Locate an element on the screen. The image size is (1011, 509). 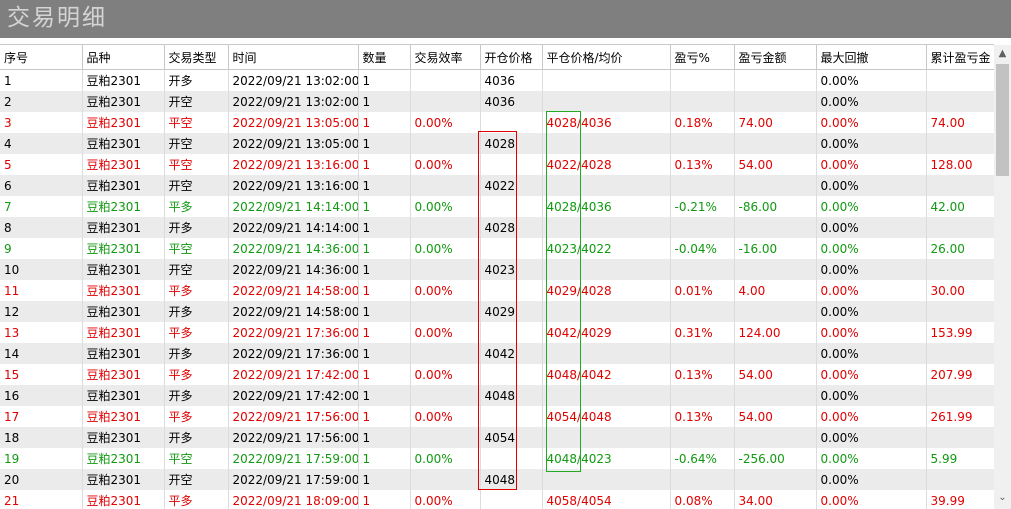
cell-open-price: 4022 is located at coordinates (511, 185).